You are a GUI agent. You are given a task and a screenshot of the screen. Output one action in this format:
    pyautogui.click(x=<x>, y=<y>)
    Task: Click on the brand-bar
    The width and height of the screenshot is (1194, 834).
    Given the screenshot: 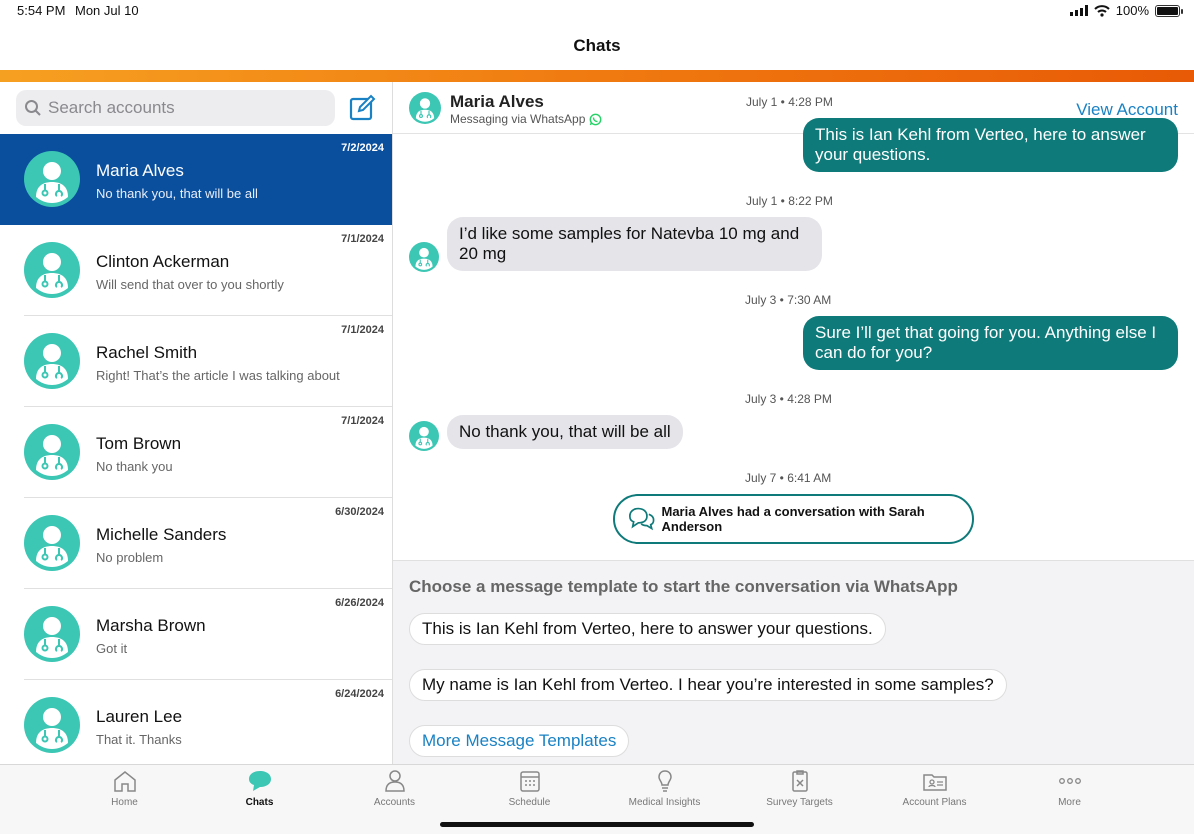 What is the action you would take?
    pyautogui.click(x=597, y=76)
    